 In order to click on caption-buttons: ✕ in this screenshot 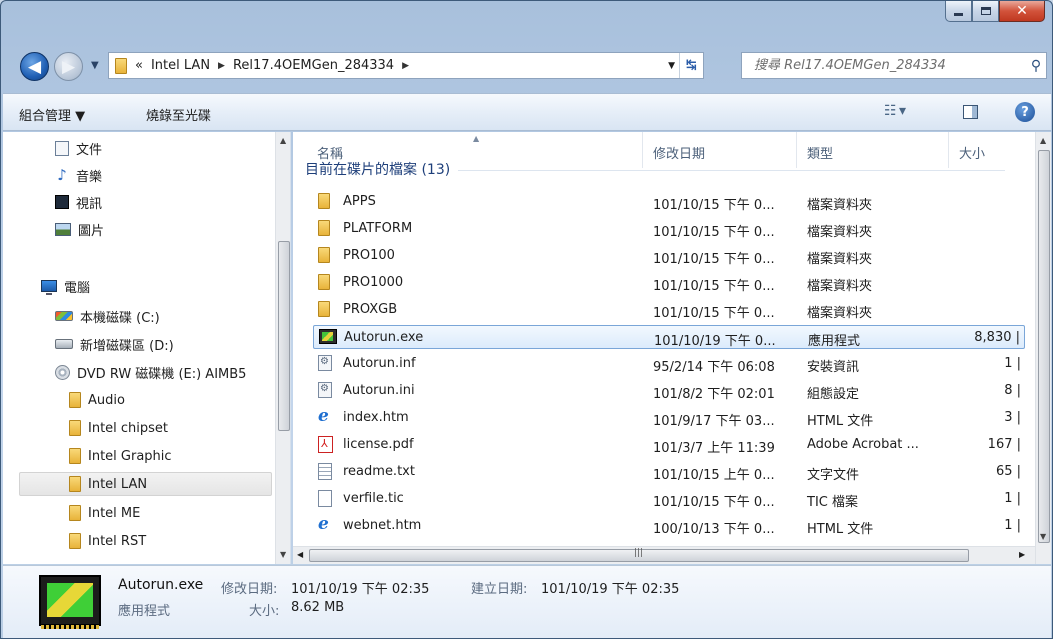, I will do `click(995, 11)`.